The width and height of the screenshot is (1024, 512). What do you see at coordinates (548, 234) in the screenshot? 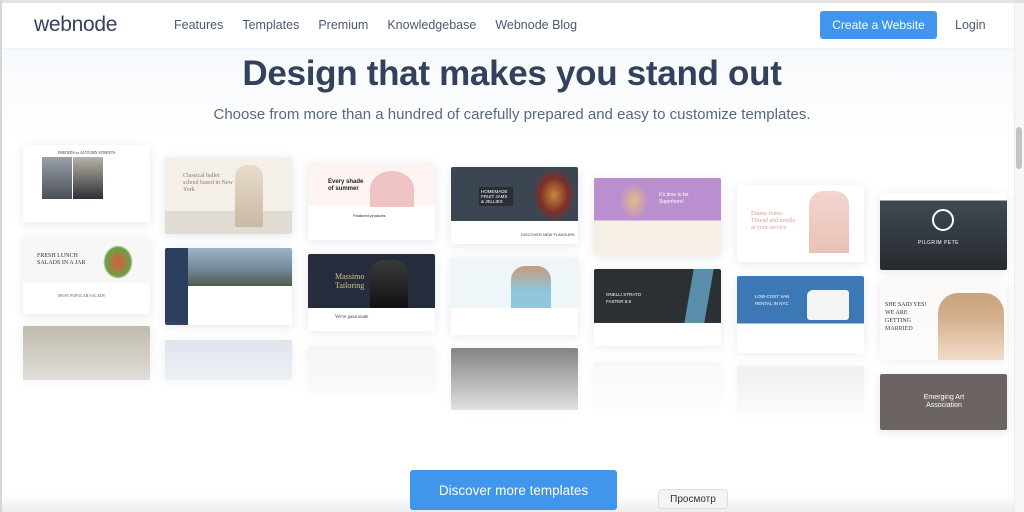
I see `template-headline: DISCOVER NEW FLAVOURS` at bounding box center [548, 234].